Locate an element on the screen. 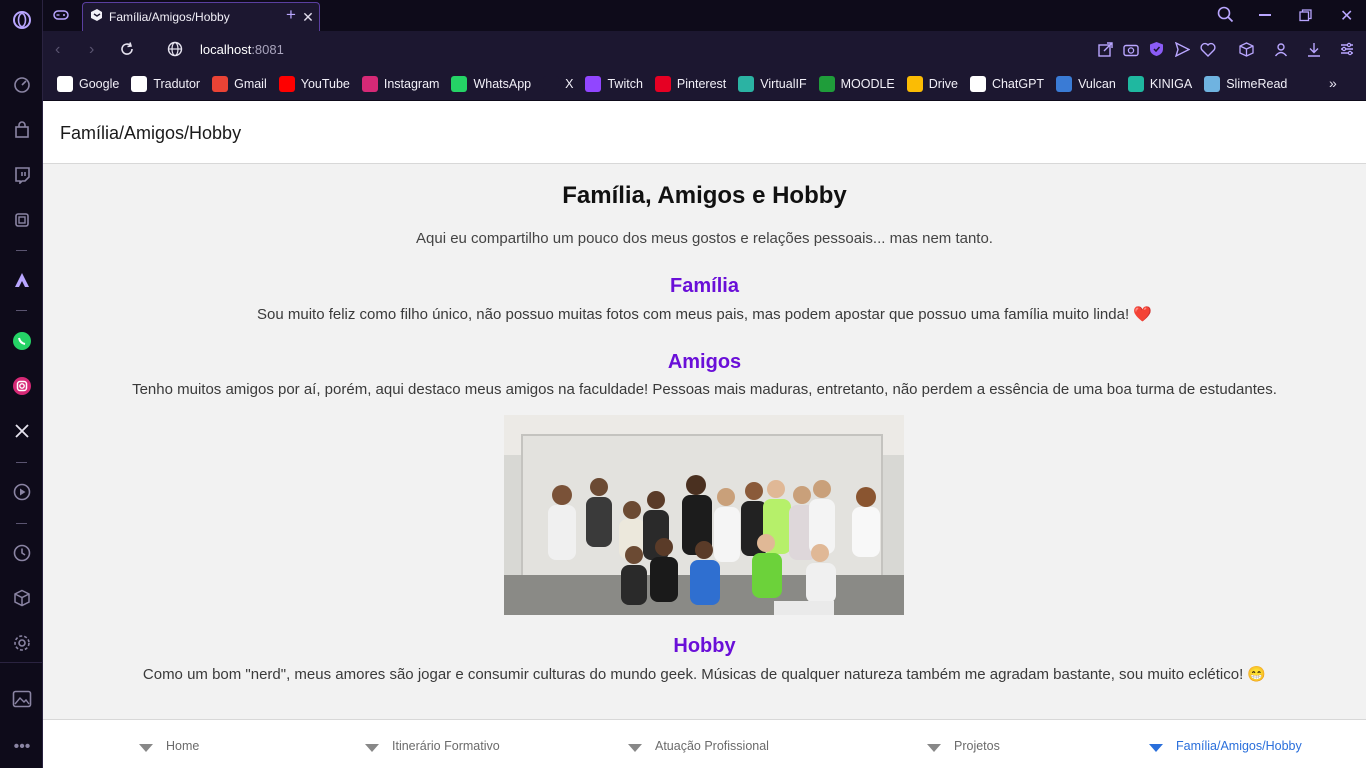 The image size is (1366, 768). bookmark-tradutor: Tradutor is located at coordinates (165, 84).